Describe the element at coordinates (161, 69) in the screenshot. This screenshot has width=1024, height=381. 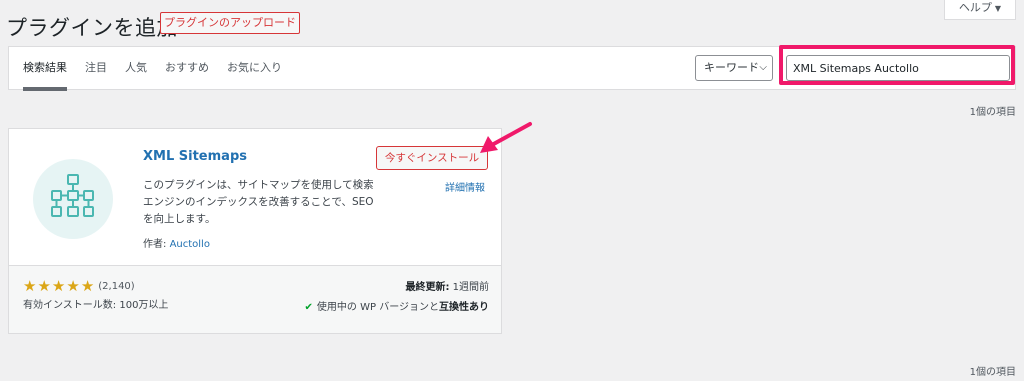
I see `filter-tabs: 検索結果 注目 人気 おすすめ お気に入り` at that location.